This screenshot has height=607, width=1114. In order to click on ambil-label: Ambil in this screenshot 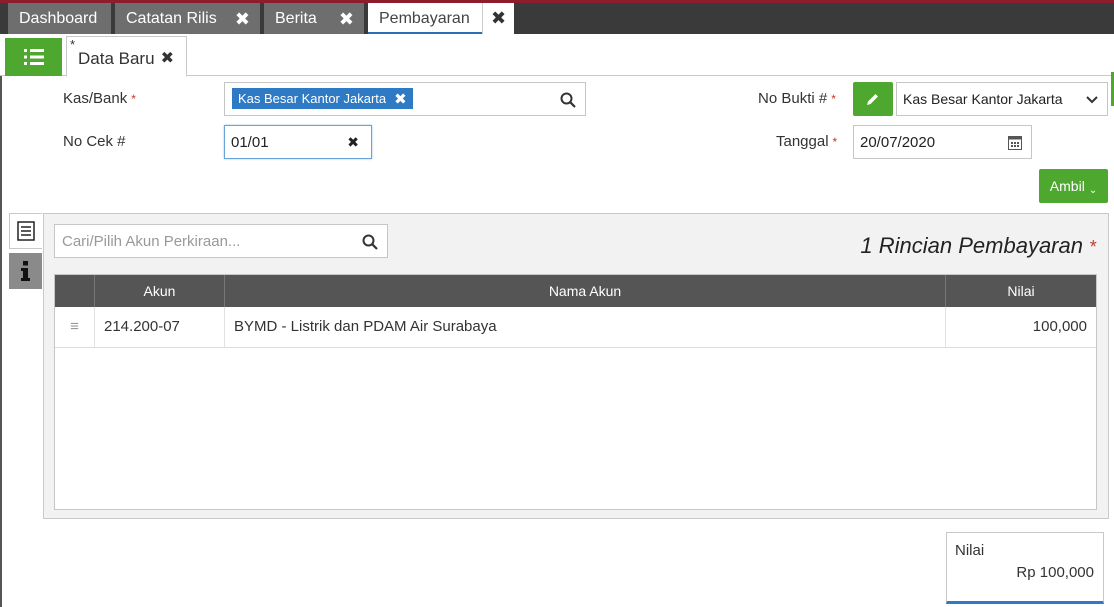, I will do `click(1067, 186)`.